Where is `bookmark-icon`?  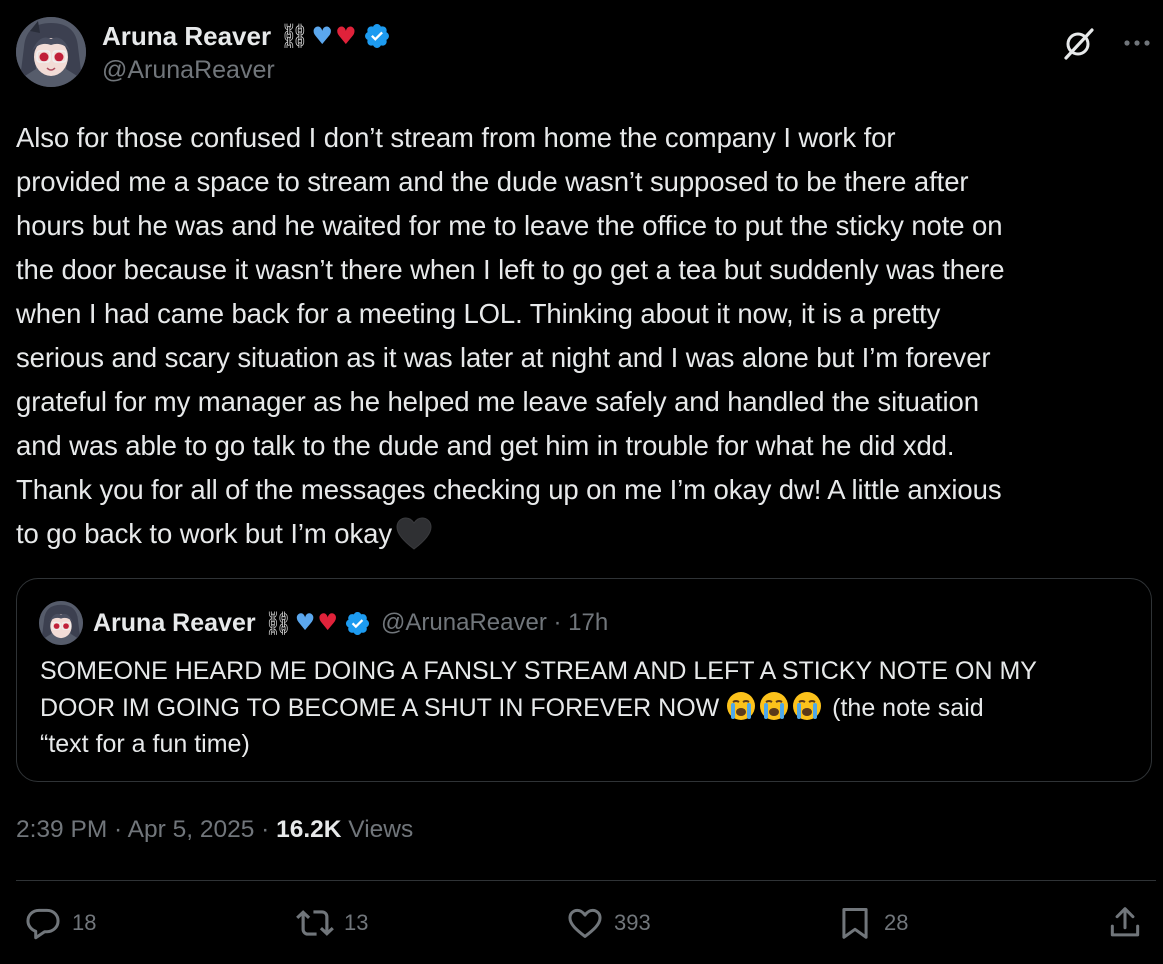 bookmark-icon is located at coordinates (855, 923).